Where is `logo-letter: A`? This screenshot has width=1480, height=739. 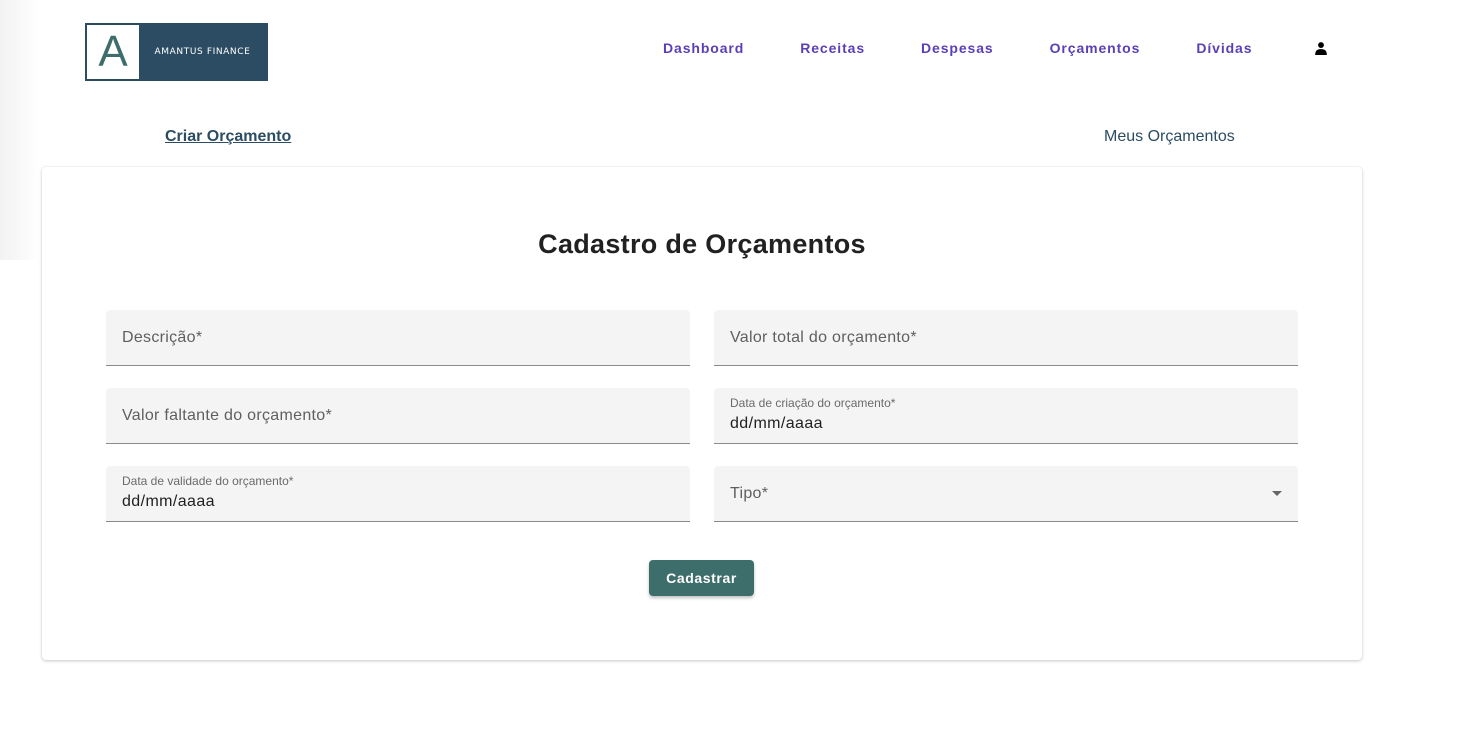
logo-letter: A is located at coordinates (113, 51).